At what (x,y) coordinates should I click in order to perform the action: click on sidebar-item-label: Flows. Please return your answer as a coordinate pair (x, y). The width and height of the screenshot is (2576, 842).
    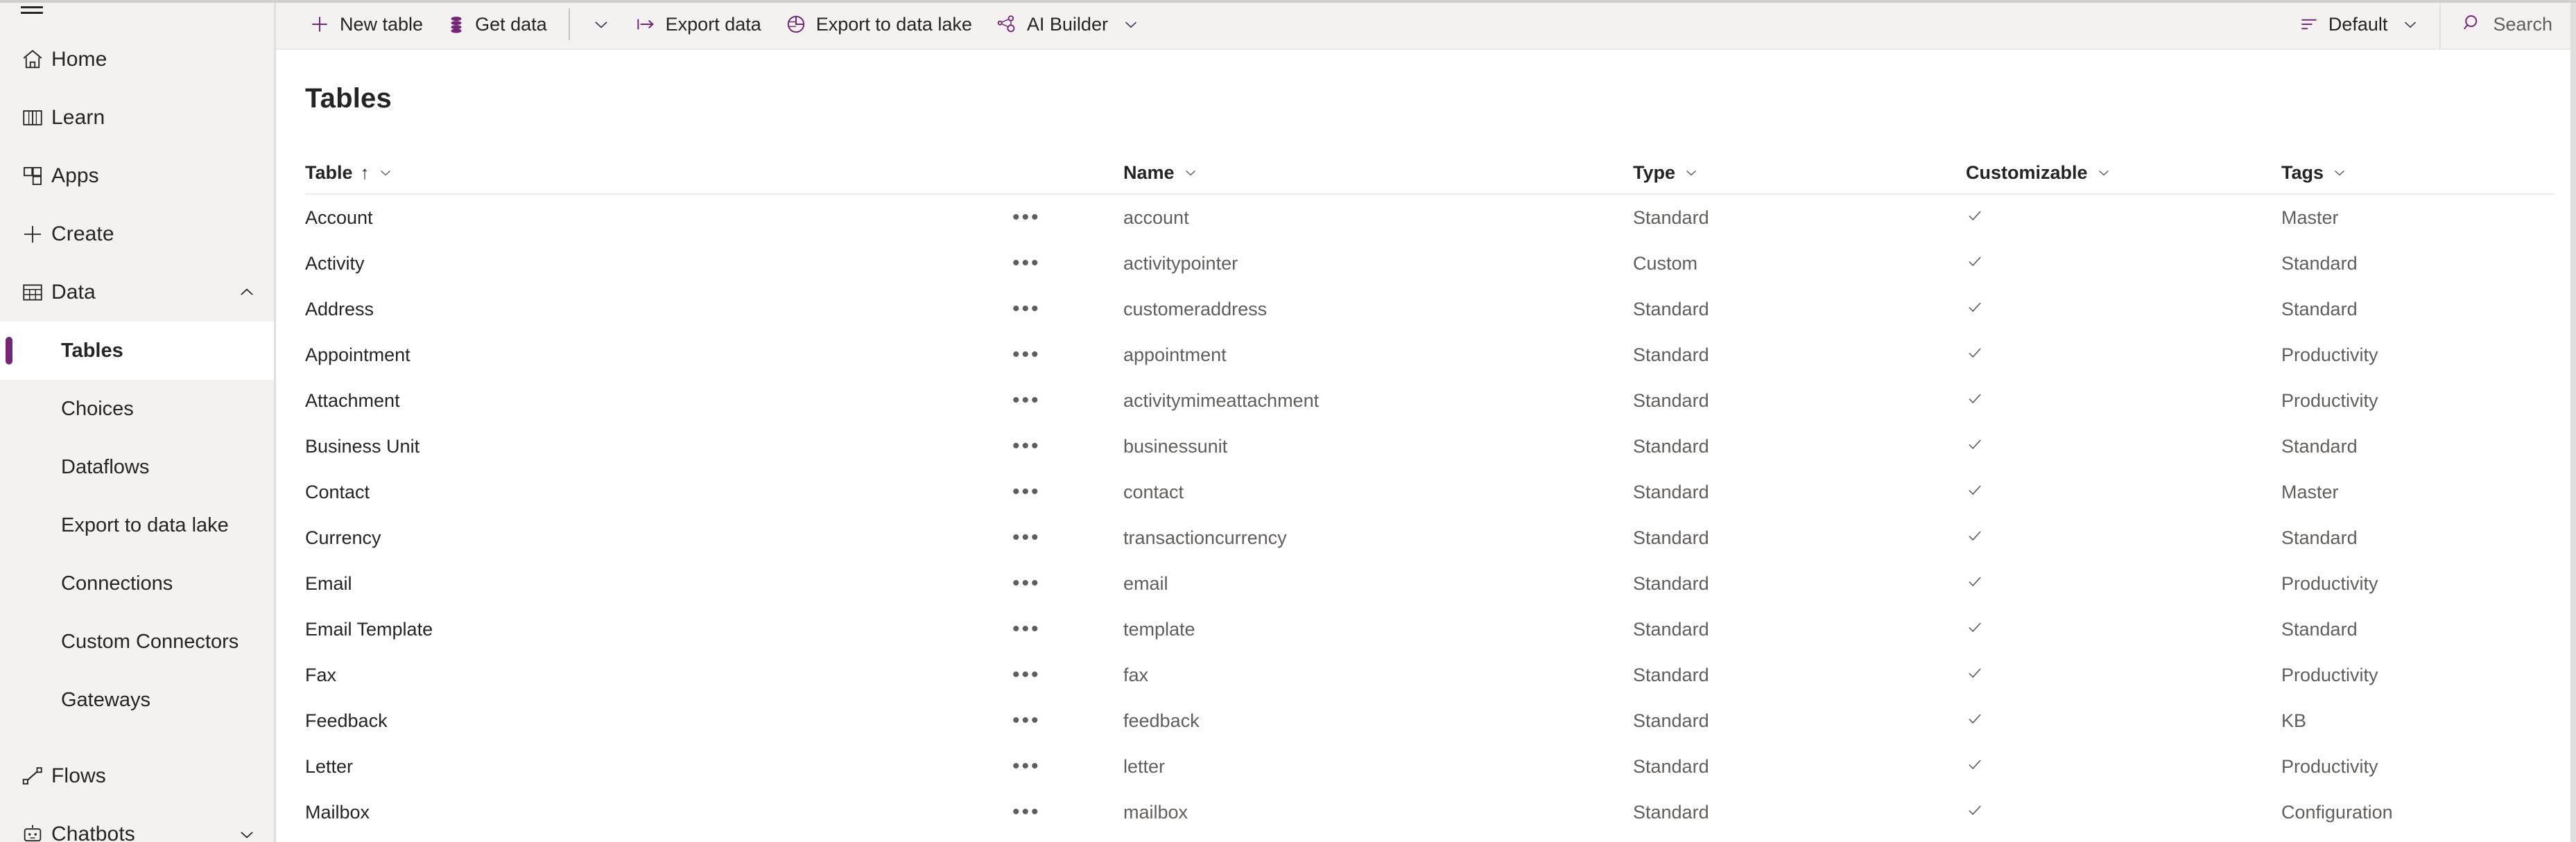
    Looking at the image, I should click on (78, 775).